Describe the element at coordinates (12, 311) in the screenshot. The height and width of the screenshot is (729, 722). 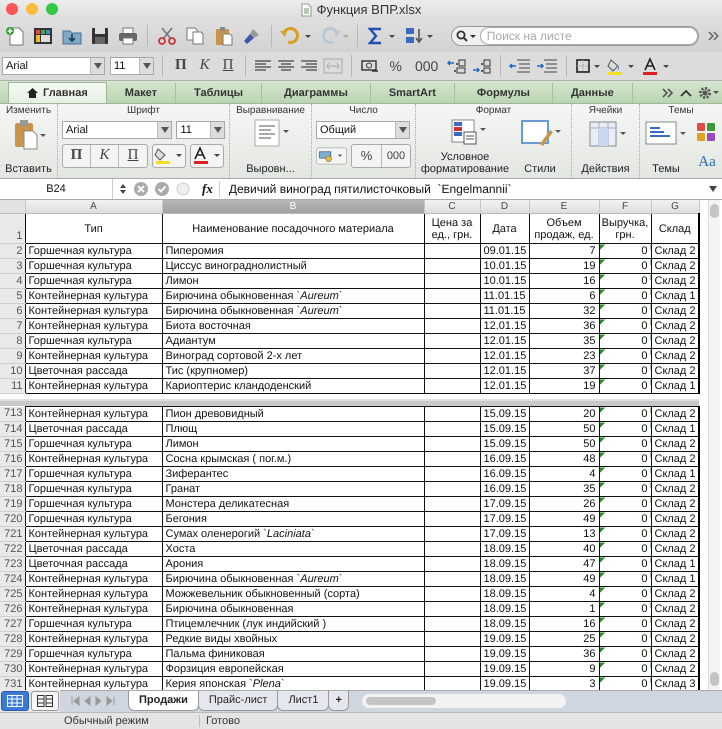
I see `row-number: 6` at that location.